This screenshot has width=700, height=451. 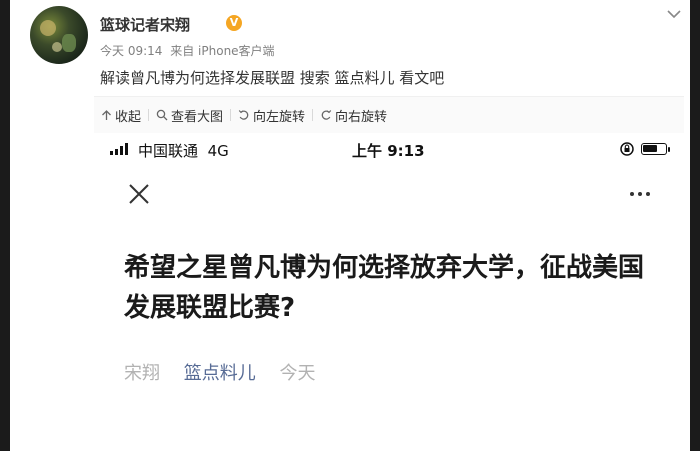 What do you see at coordinates (222, 51) in the screenshot?
I see `post-source: 来自 iPhone客户端` at bounding box center [222, 51].